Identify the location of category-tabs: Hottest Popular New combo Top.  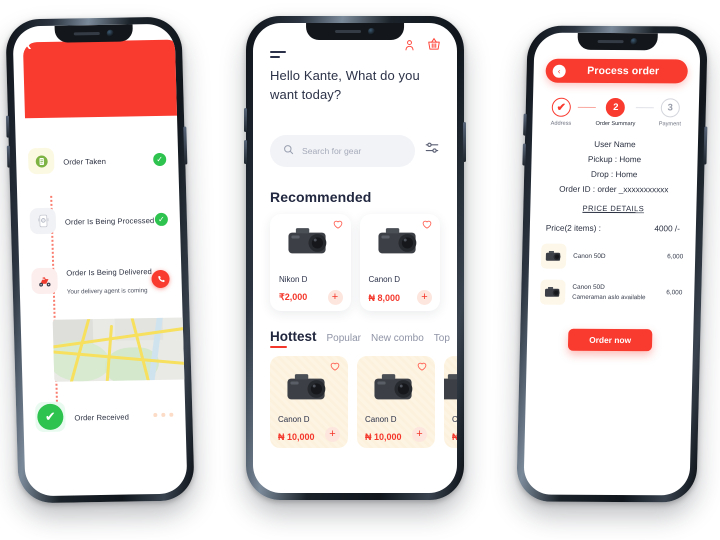
(360, 338).